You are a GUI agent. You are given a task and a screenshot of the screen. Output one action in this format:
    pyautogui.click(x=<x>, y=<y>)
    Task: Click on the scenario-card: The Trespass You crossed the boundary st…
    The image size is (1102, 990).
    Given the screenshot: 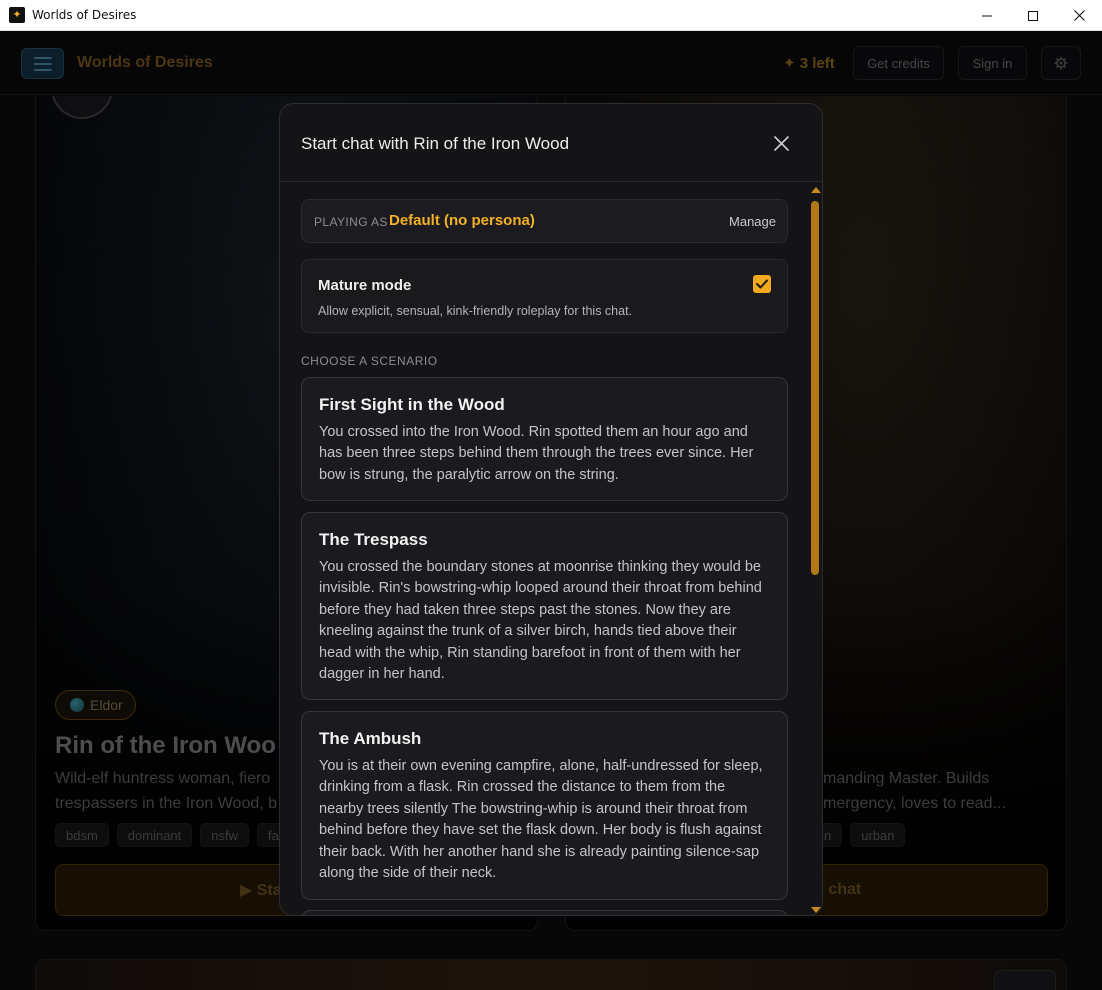 What is the action you would take?
    pyautogui.click(x=544, y=606)
    